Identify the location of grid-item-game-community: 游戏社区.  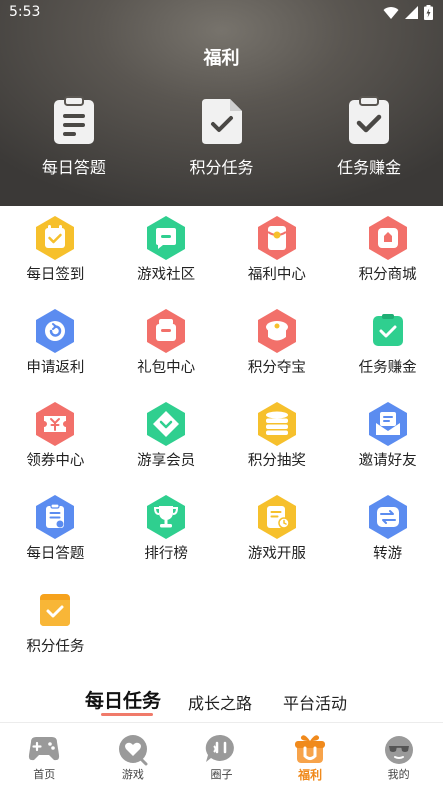
(166, 260).